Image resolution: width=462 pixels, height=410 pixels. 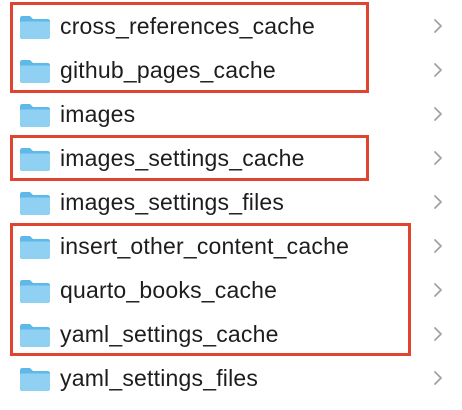 I want to click on folder-name: images_settings_files, so click(x=172, y=202).